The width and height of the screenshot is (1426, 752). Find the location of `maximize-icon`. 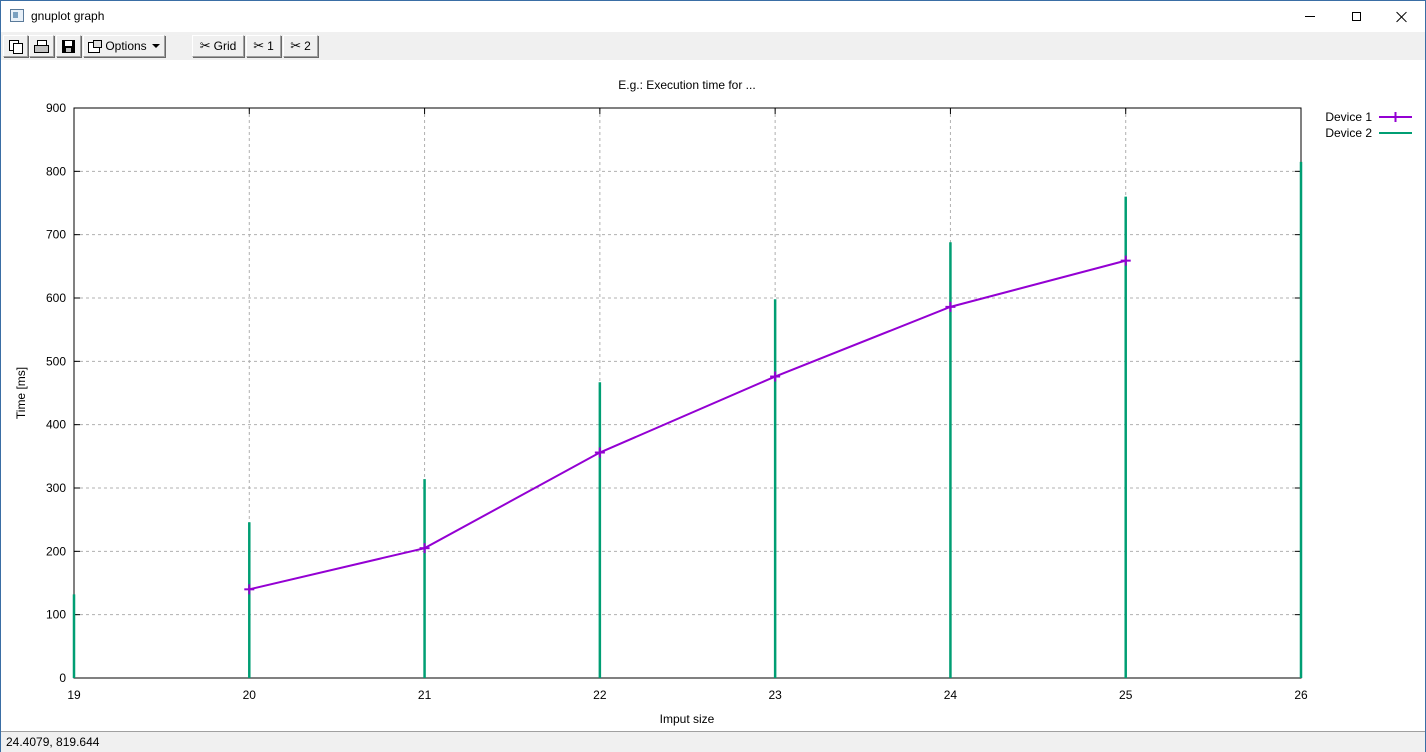

maximize-icon is located at coordinates (1356, 16).